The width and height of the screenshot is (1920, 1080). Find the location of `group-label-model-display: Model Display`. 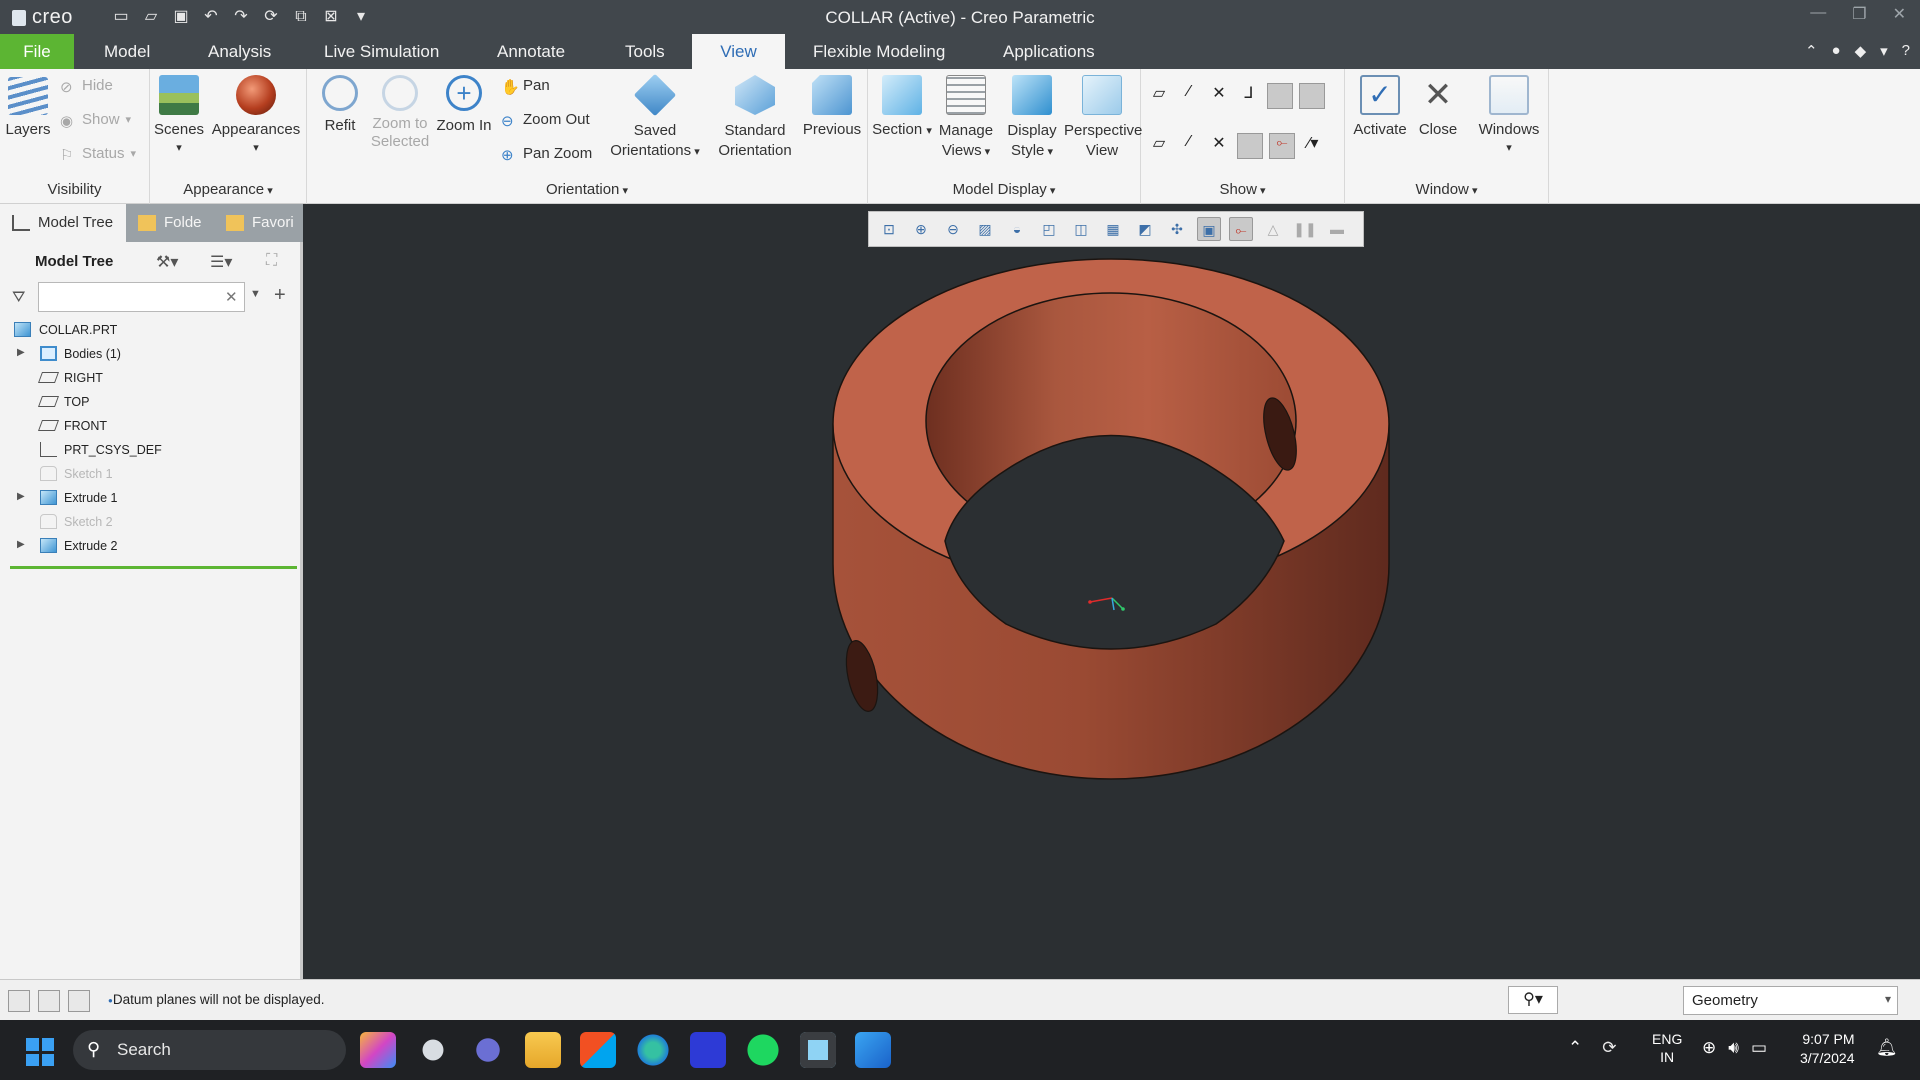

group-label-model-display: Model Display is located at coordinates (1004, 189).